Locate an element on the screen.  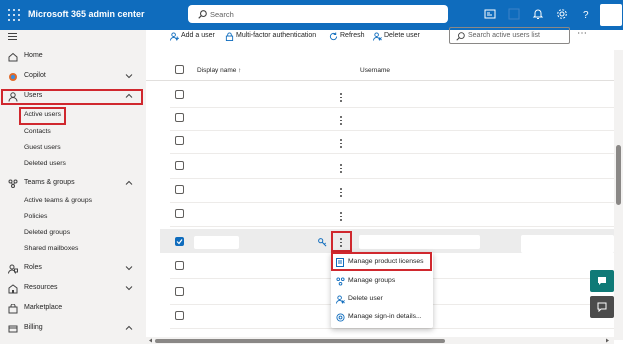
sidebar-item-deleted-users: Deleted users is located at coordinates (45, 163).